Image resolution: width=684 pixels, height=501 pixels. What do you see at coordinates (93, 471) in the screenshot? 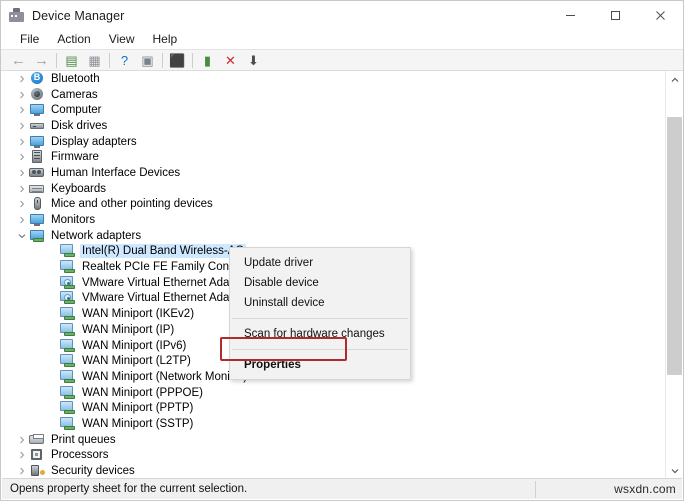
I see `tree-item-label: Security devices` at bounding box center [93, 471].